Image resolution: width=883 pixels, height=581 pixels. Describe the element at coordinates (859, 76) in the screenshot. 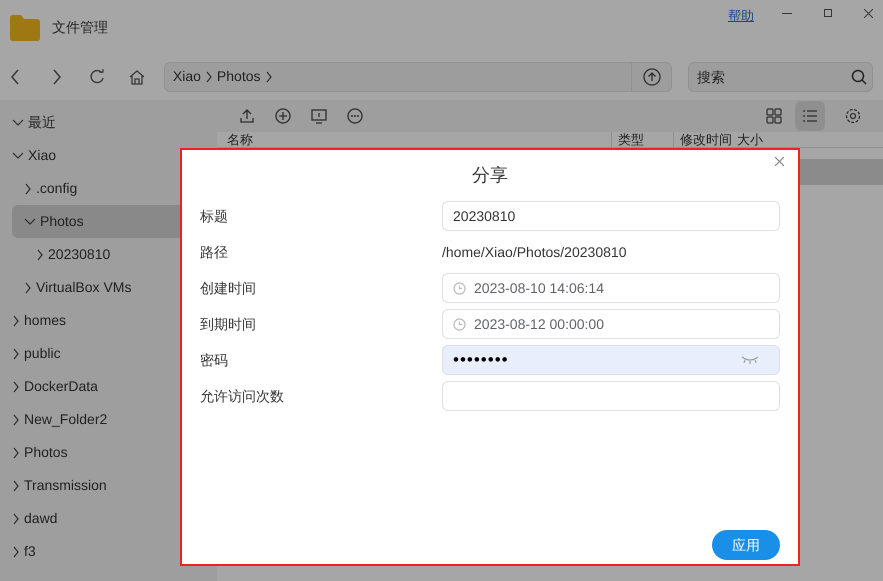

I see `search-icon` at that location.